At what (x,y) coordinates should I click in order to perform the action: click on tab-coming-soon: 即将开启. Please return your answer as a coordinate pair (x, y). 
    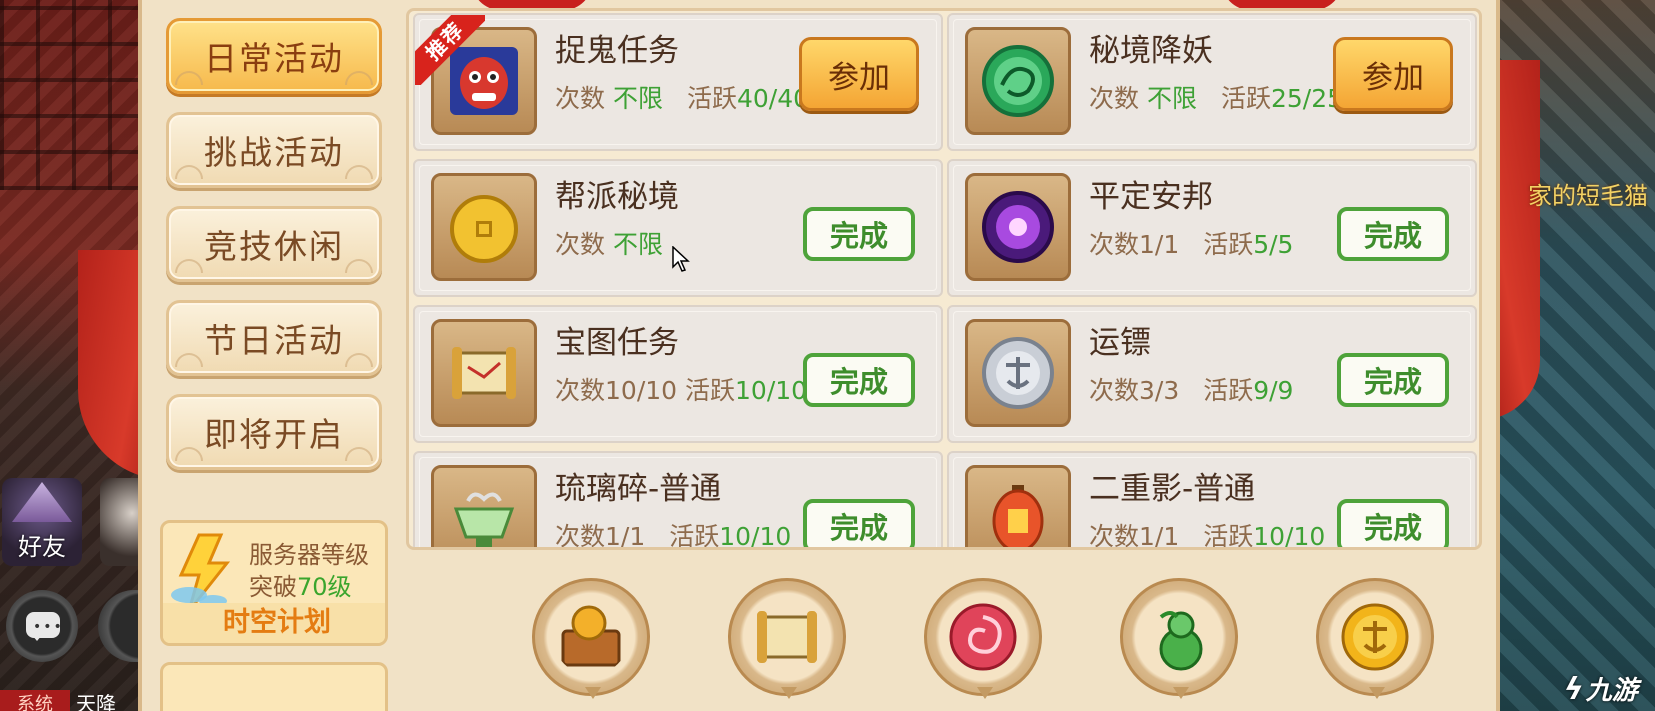
    Looking at the image, I should click on (274, 432).